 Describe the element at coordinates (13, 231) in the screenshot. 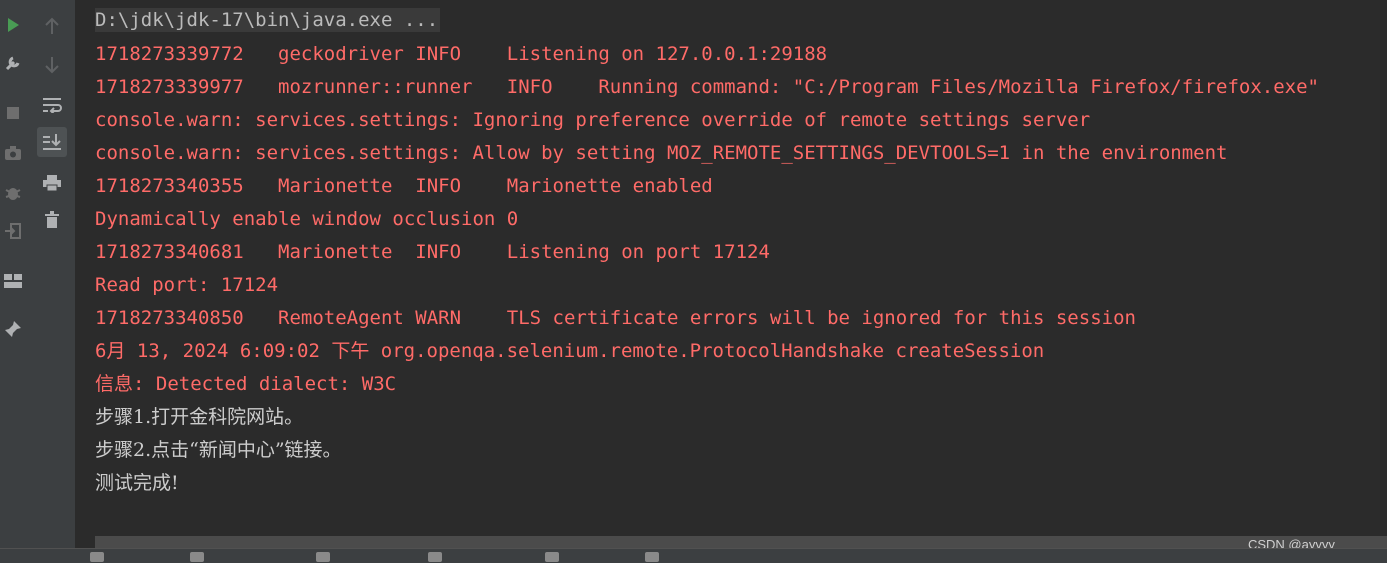

I see `exit-icon` at that location.